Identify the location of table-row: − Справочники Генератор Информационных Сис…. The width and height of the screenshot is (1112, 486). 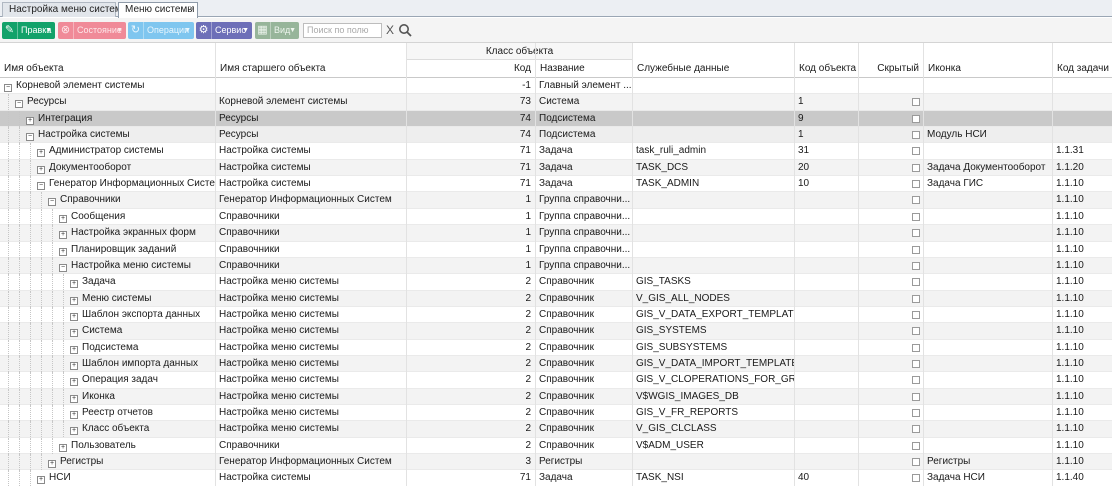
(556, 200).